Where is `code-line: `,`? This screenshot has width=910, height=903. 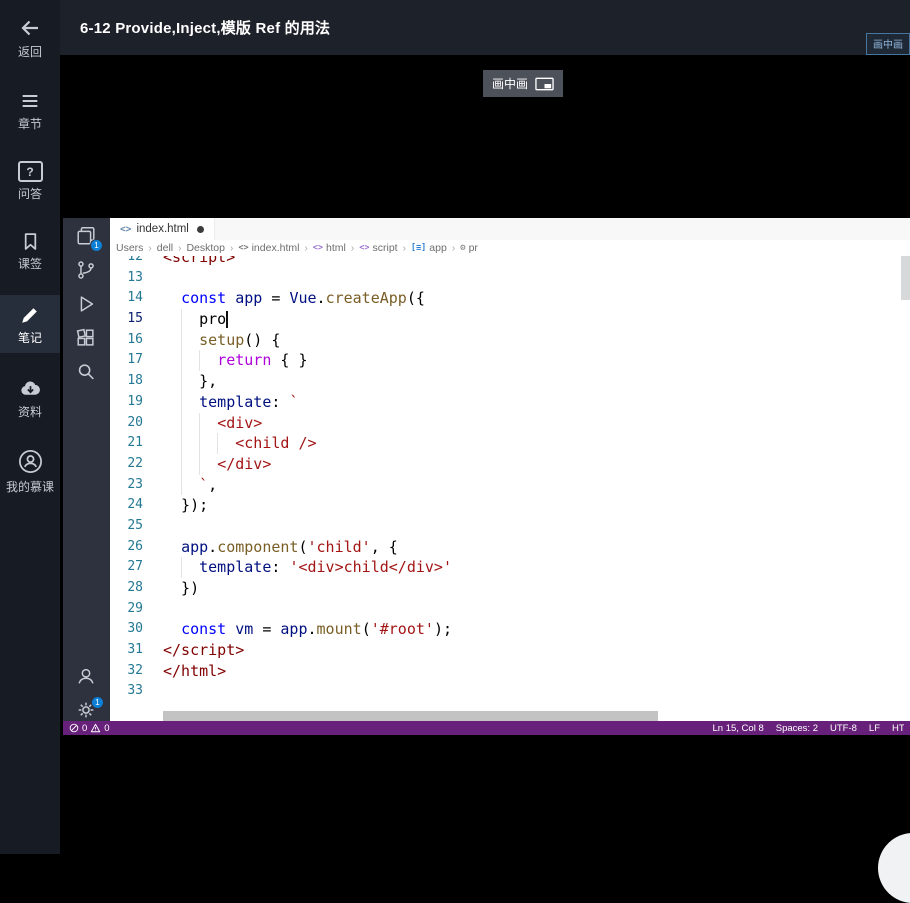
code-line: `, is located at coordinates (536, 485).